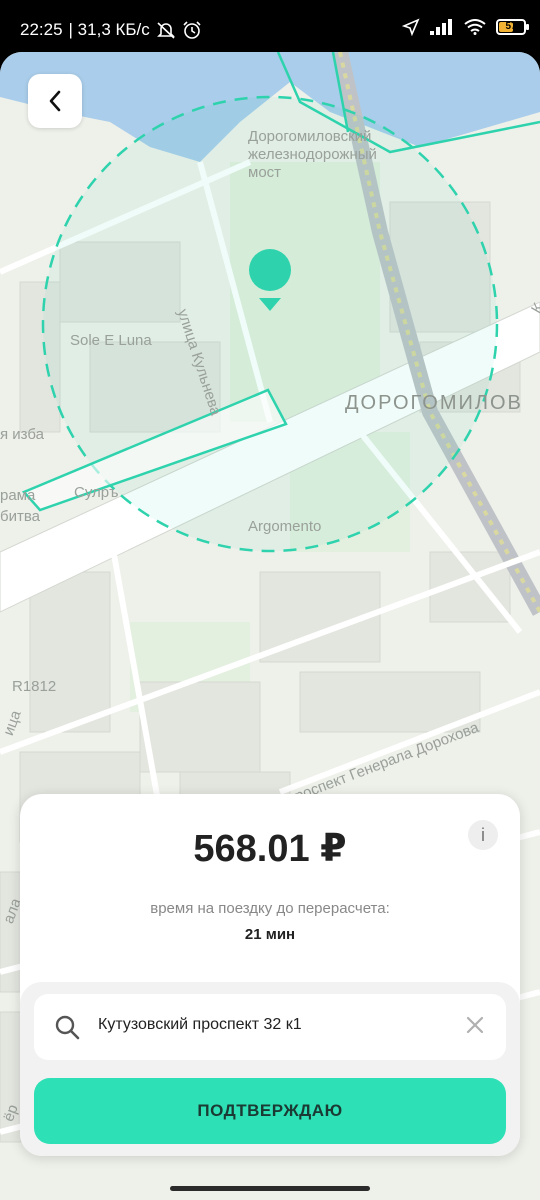  Describe the element at coordinates (285, 526) in the screenshot. I see `map-label-argomento: Argomento` at that location.